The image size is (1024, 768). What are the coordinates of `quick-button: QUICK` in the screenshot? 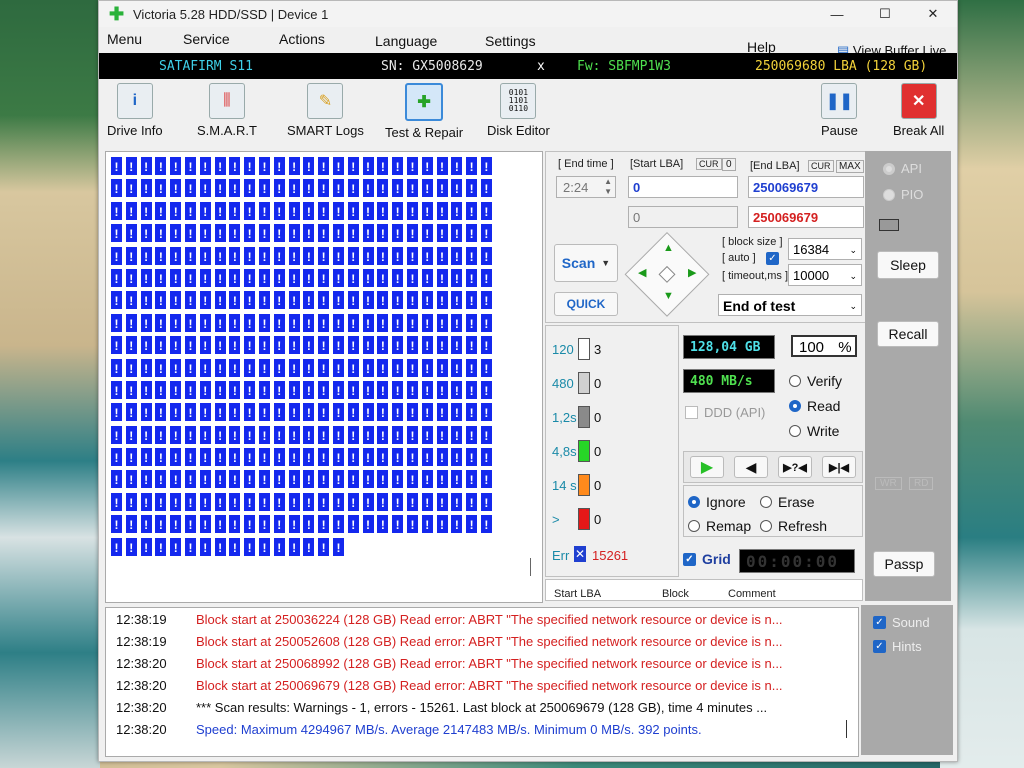 It's located at (586, 304).